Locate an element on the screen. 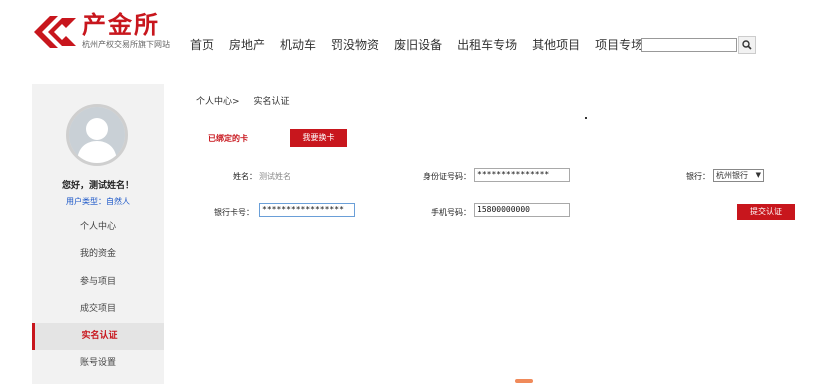 Image resolution: width=829 pixels, height=384 pixels. bottom-decoration is located at coordinates (524, 381).